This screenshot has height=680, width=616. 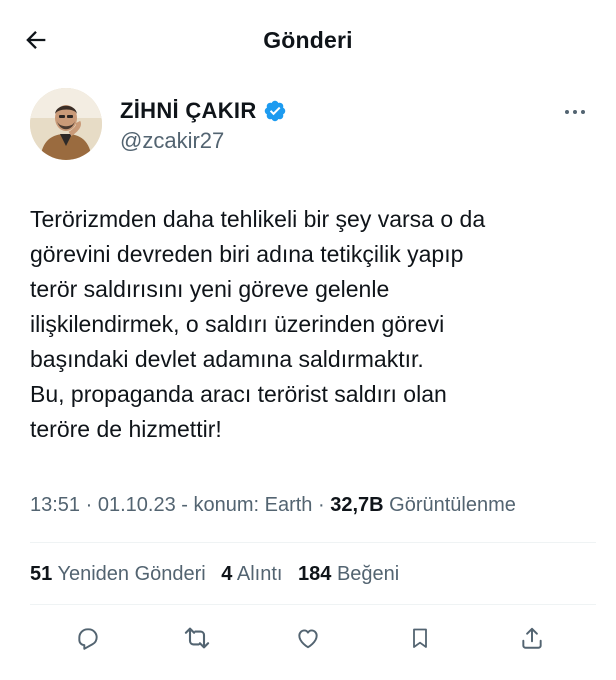 I want to click on likes-label: Beğeni, so click(x=368, y=574).